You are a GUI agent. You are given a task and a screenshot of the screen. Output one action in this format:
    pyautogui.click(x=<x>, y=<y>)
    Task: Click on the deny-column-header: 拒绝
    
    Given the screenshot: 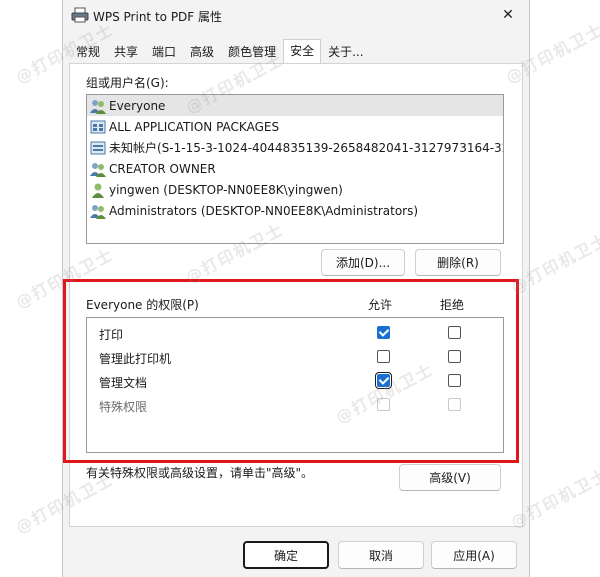 What is the action you would take?
    pyautogui.click(x=452, y=305)
    